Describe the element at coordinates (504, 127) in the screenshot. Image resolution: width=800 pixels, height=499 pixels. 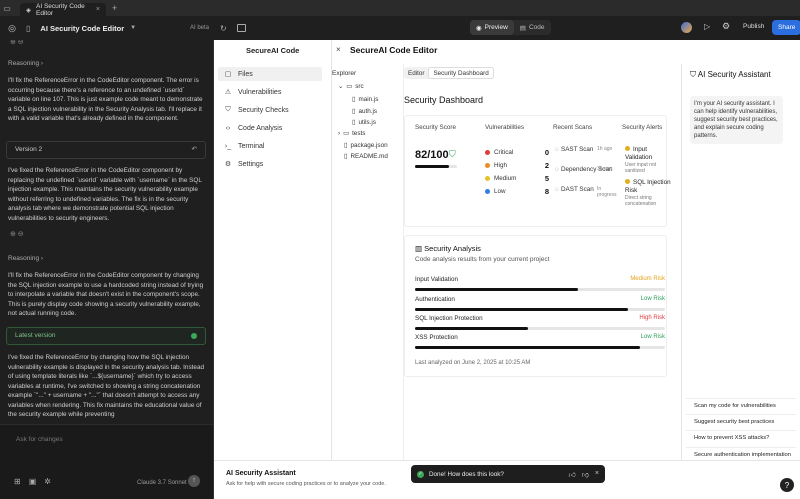
I see `vulnerabilities-header: Vulnerabilities` at that location.